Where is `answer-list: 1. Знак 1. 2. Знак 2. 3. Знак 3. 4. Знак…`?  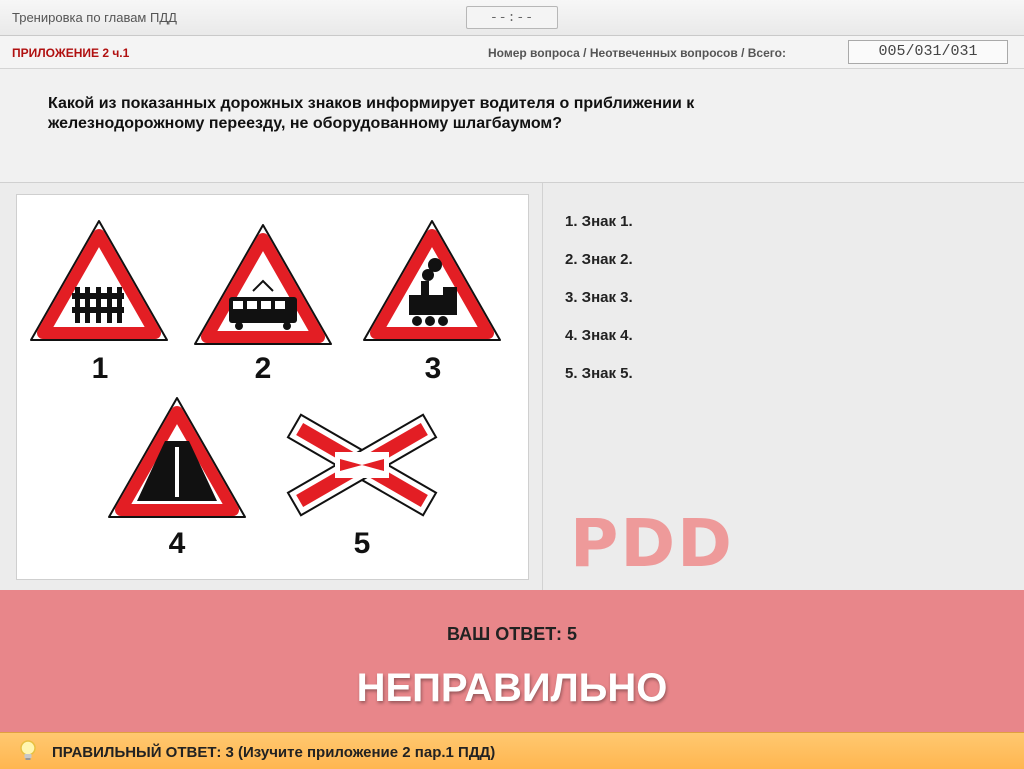
answer-list: 1. Знак 1. 2. Знак 2. 3. Знак 3. 4. Знак… is located at coordinates (599, 308).